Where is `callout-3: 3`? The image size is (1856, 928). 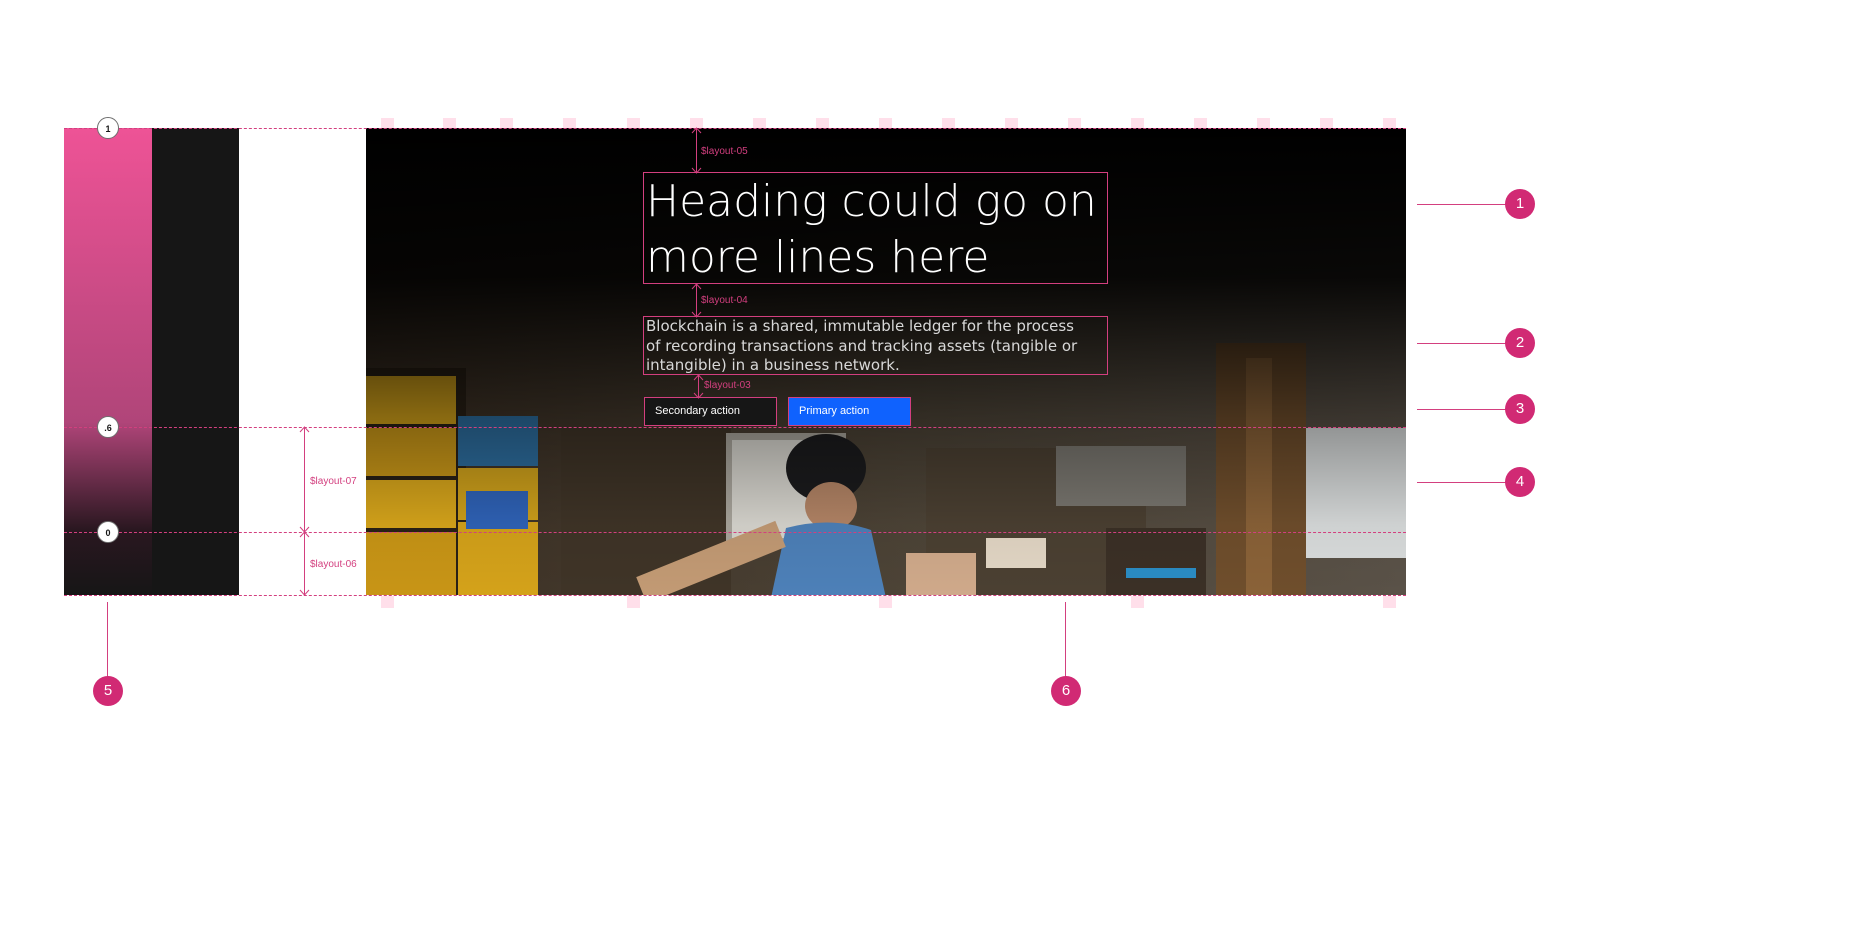 callout-3: 3 is located at coordinates (1520, 409).